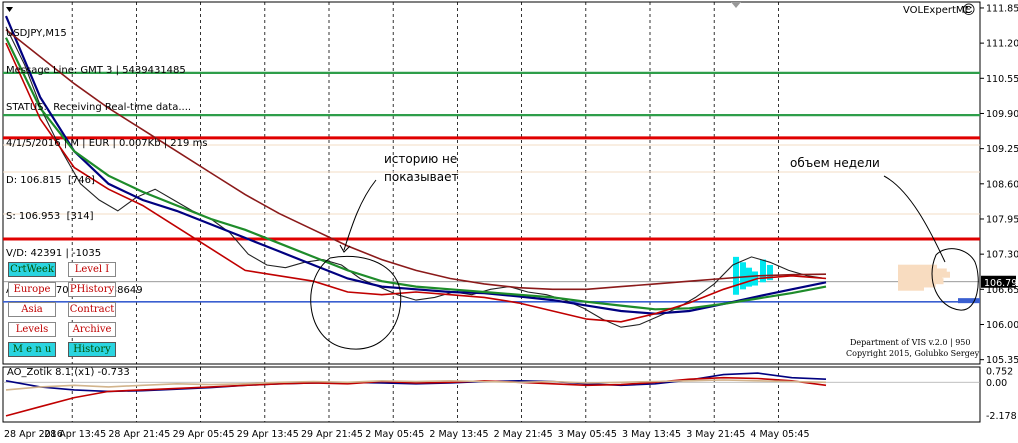 The height and width of the screenshot is (443, 1018). What do you see at coordinates (1002, 8) in the screenshot?
I see `y-tick-label: 111.85` at bounding box center [1002, 8].